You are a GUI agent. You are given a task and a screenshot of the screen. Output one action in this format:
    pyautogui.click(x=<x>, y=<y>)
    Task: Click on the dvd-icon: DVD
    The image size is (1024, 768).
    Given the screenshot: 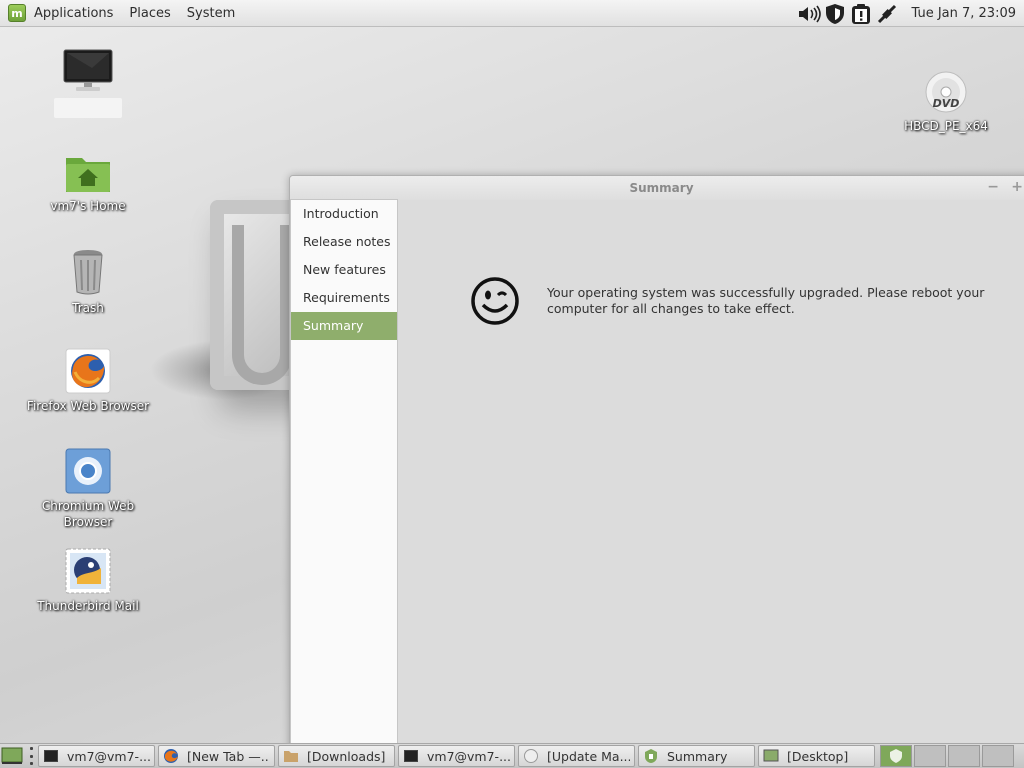 What is the action you would take?
    pyautogui.click(x=946, y=92)
    